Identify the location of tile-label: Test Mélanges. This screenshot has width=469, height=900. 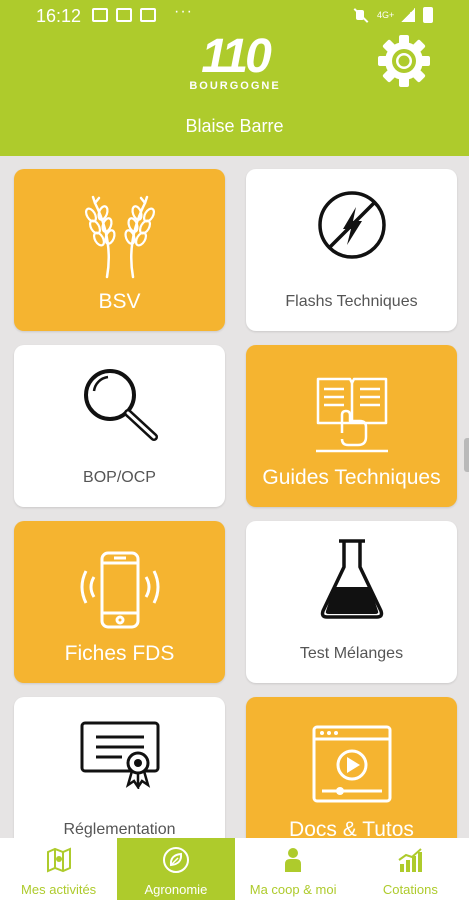
(351, 653).